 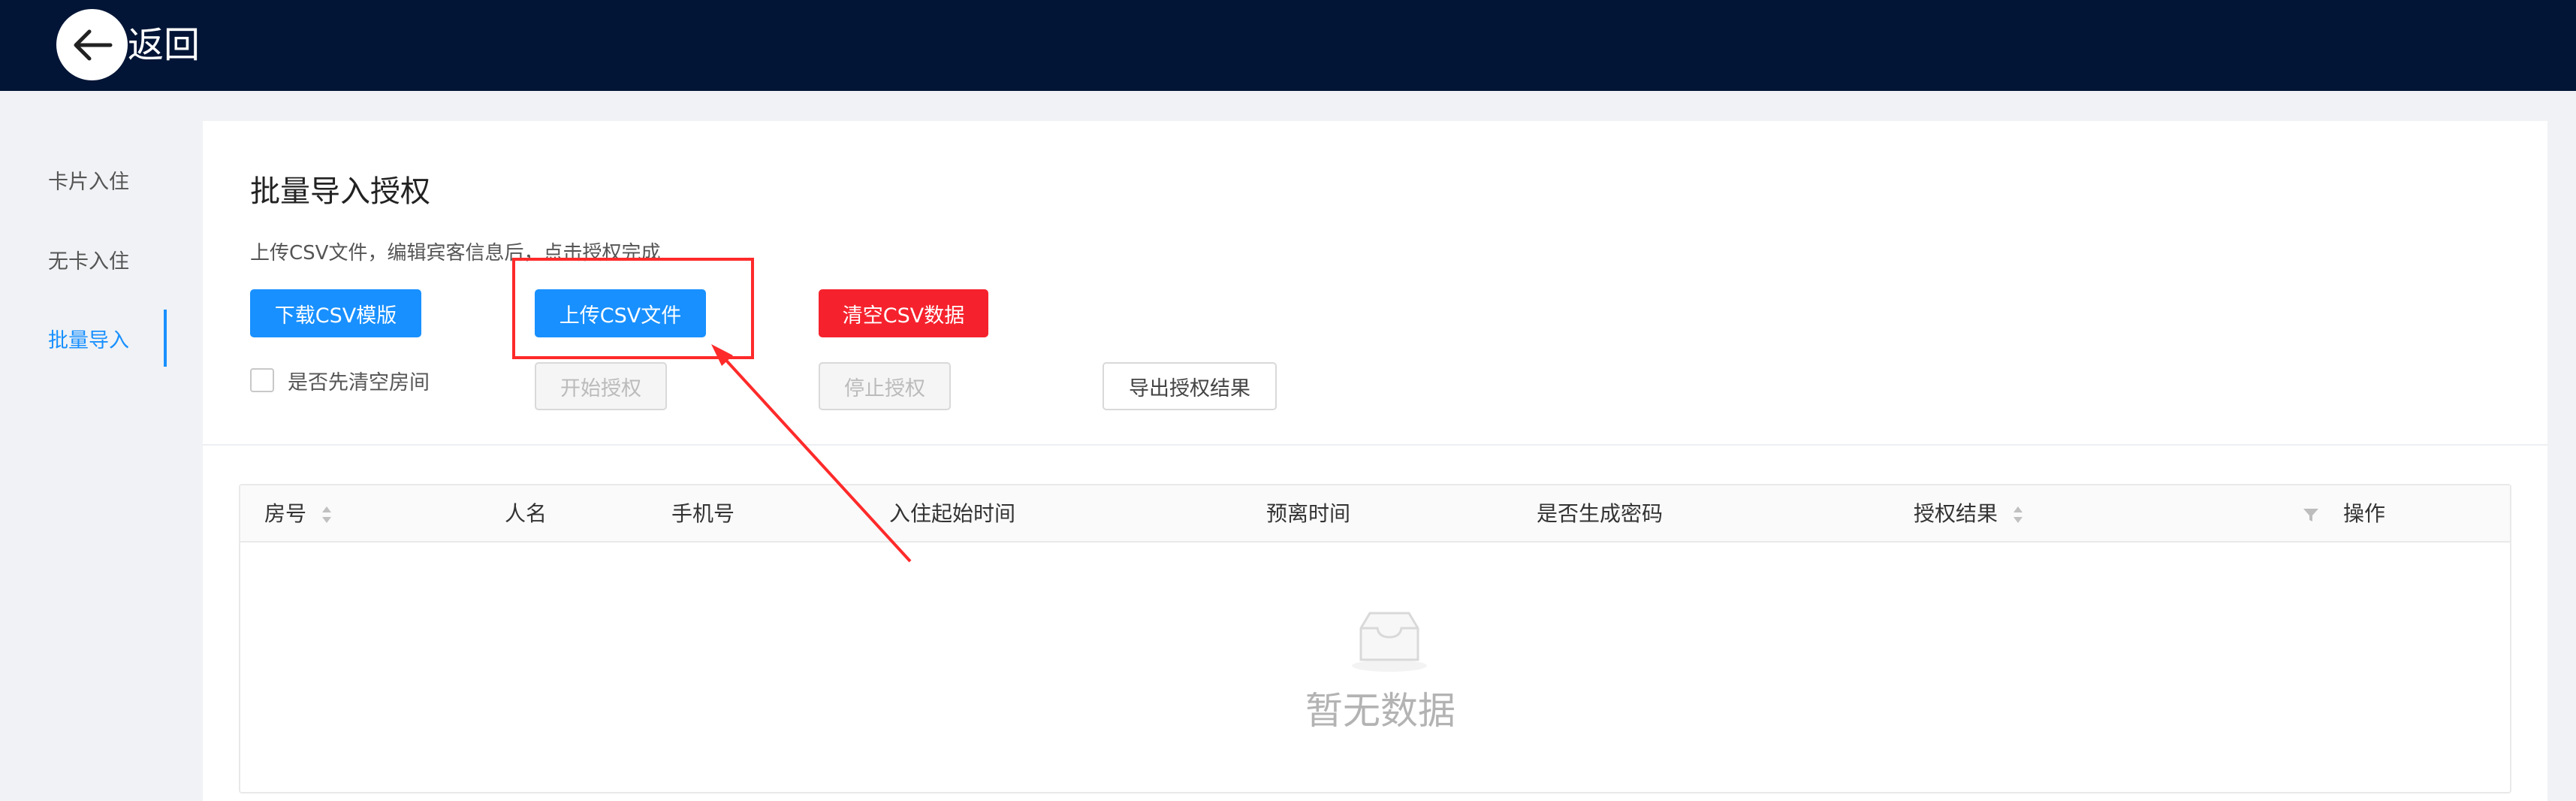 I want to click on back-button, so click(x=92, y=44).